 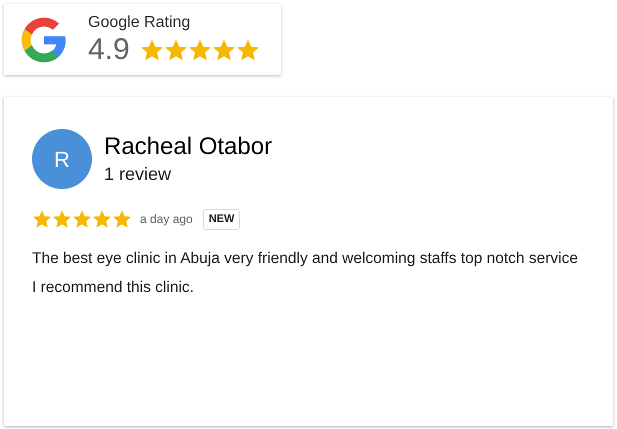 I want to click on avatar: R, so click(x=62, y=159).